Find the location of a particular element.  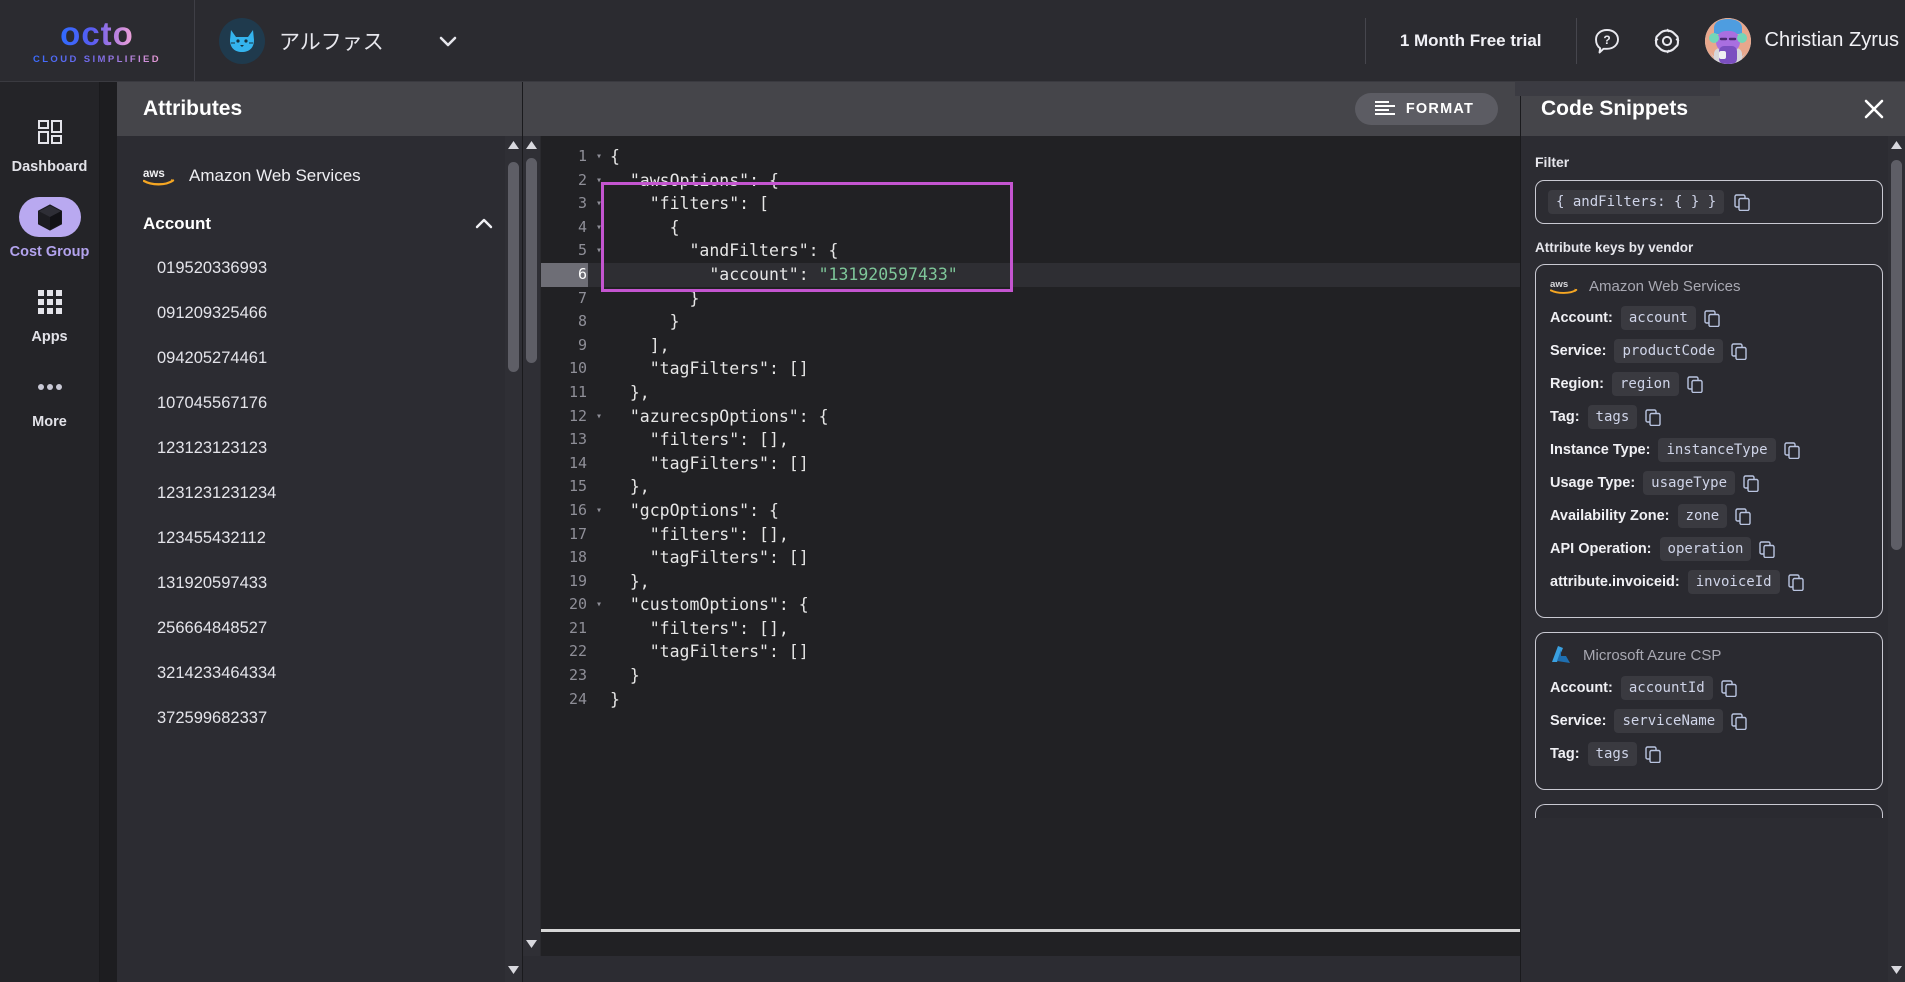

vendor-card-partial is located at coordinates (1709, 811).